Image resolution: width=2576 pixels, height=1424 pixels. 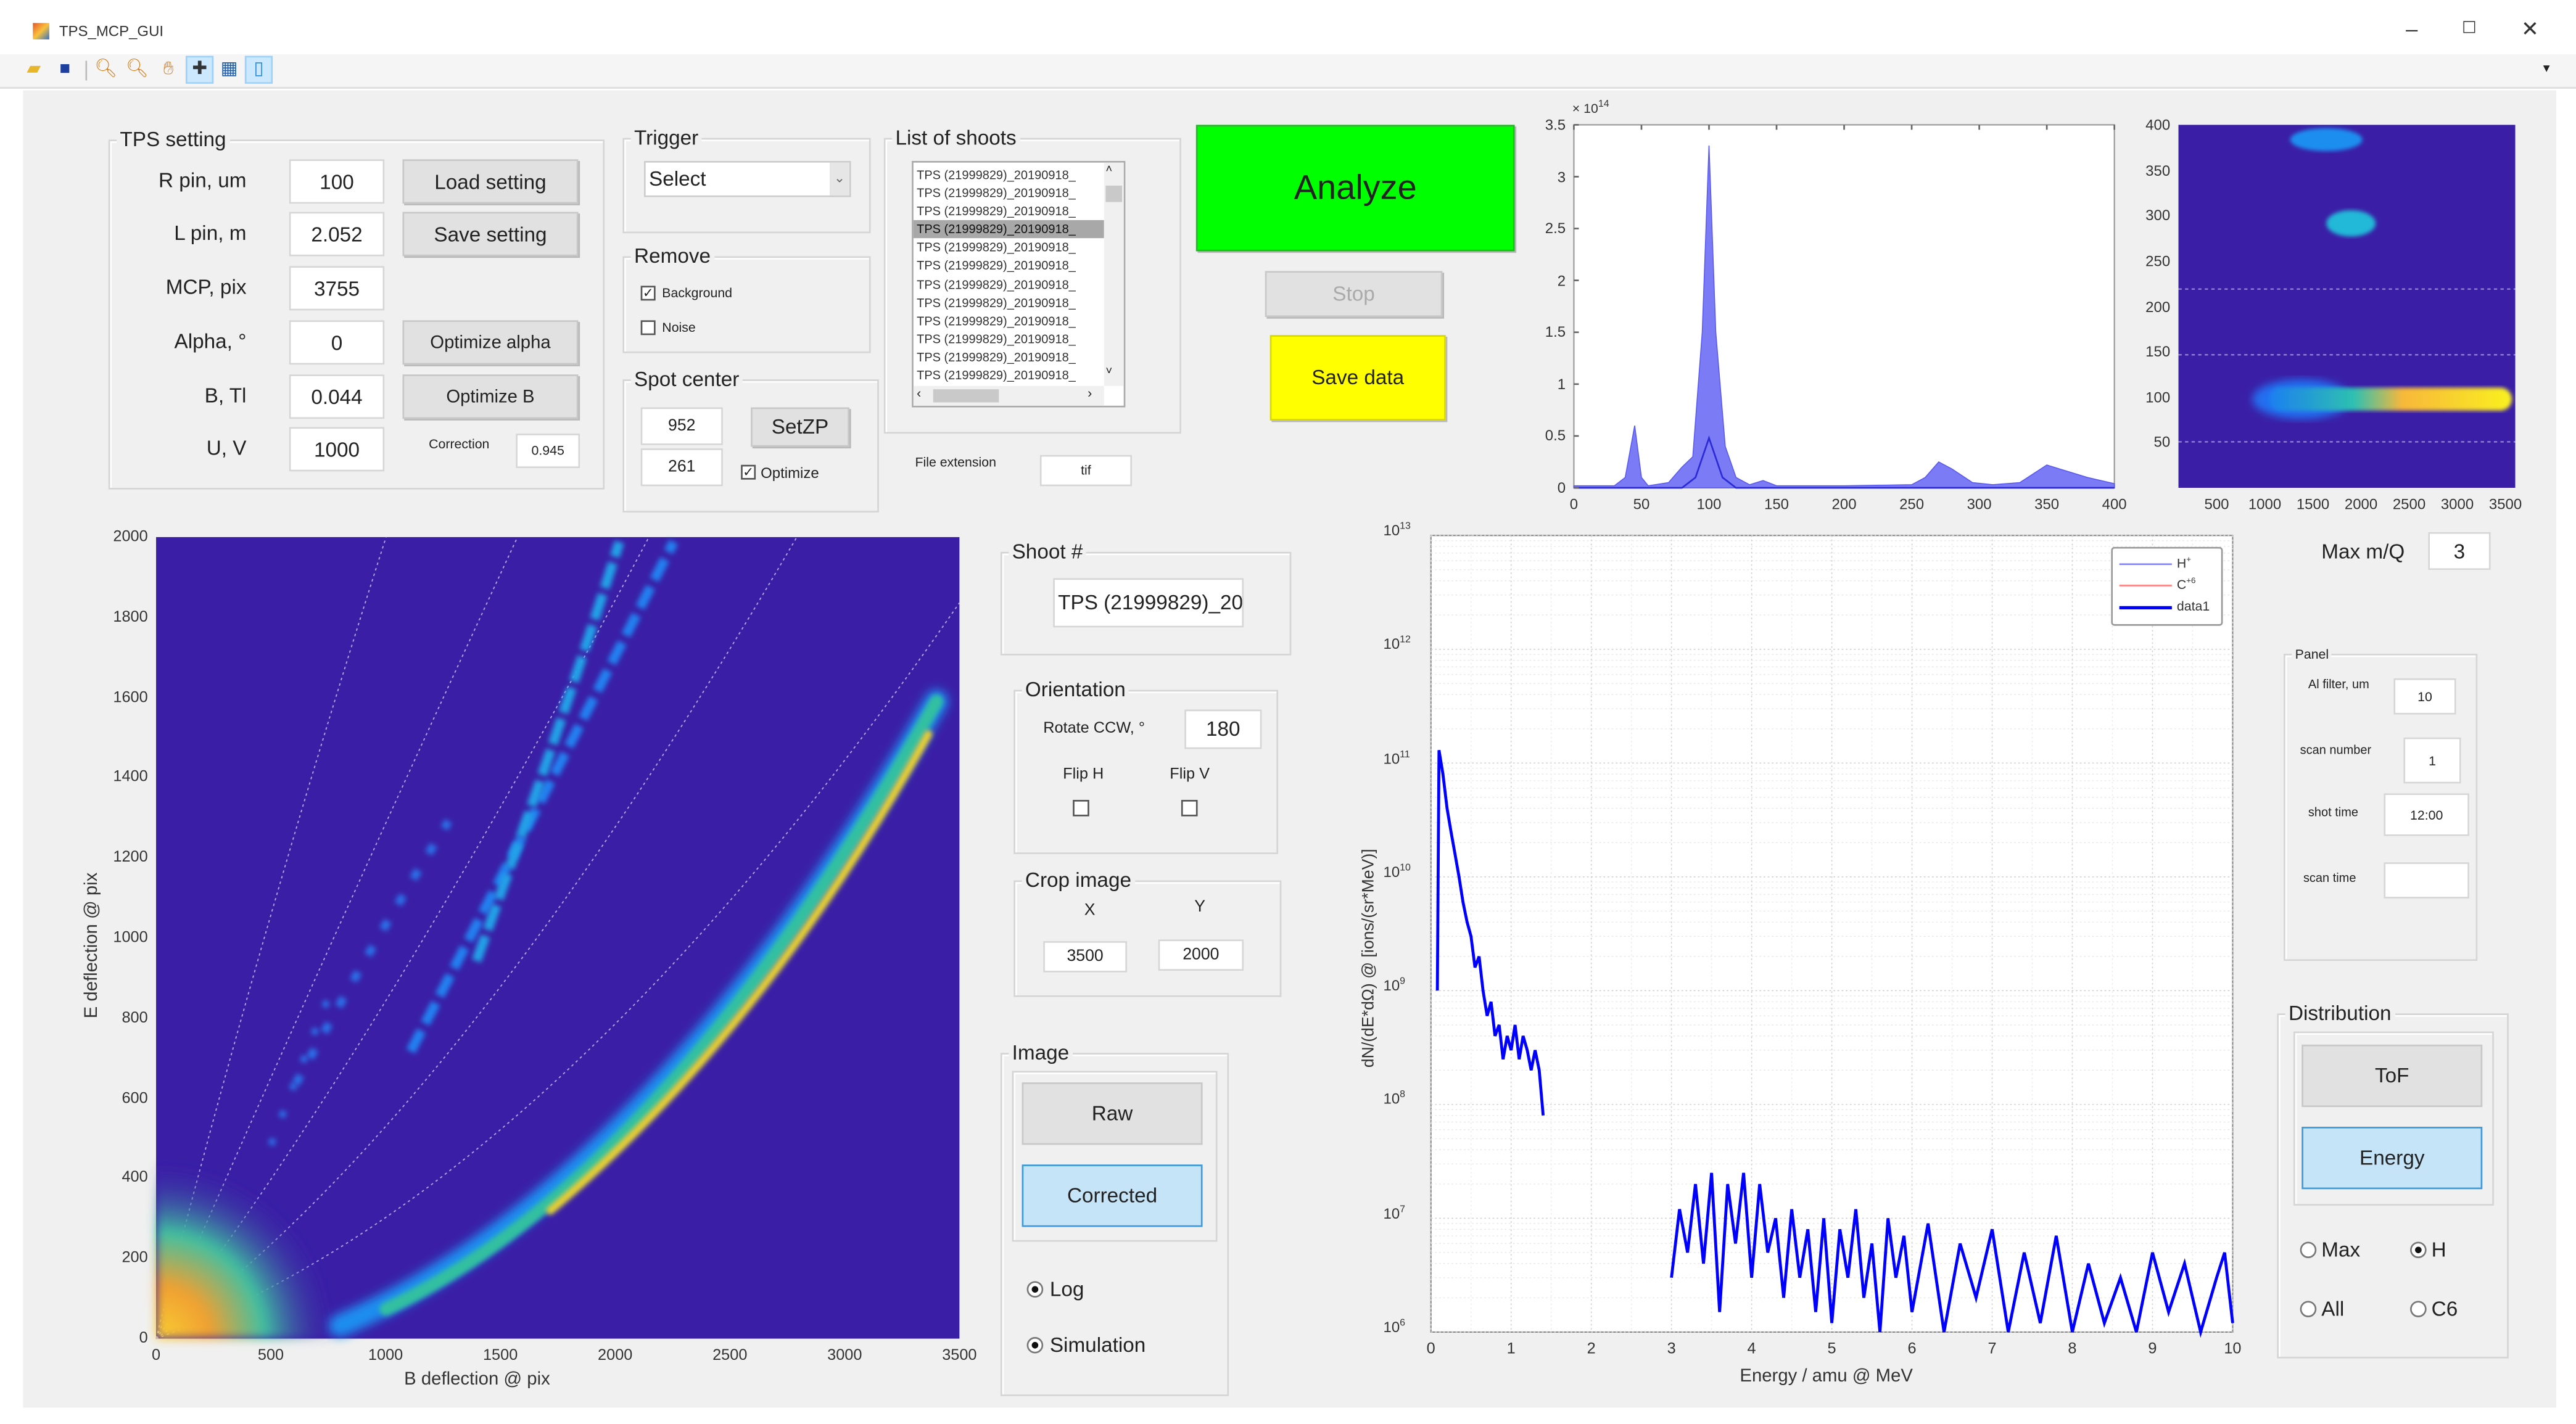 I want to click on correction-input: 0.945, so click(x=548, y=452).